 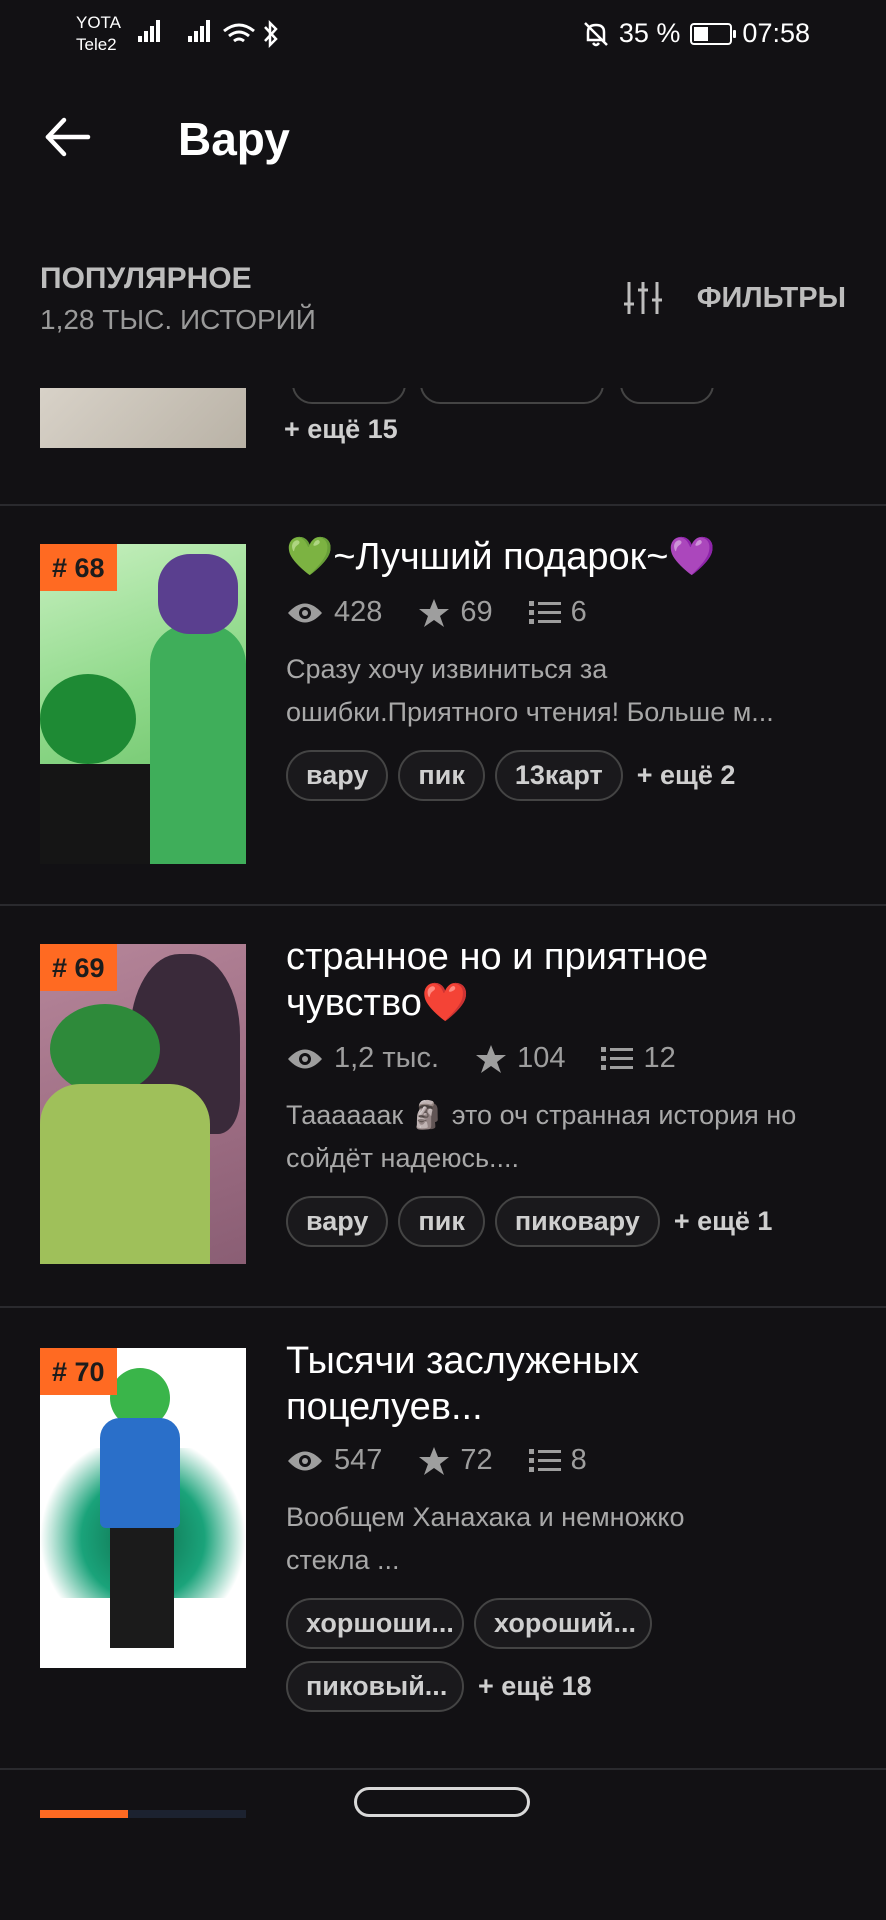 What do you see at coordinates (577, 1221) in the screenshot?
I see `tag-chip: пиковару` at bounding box center [577, 1221].